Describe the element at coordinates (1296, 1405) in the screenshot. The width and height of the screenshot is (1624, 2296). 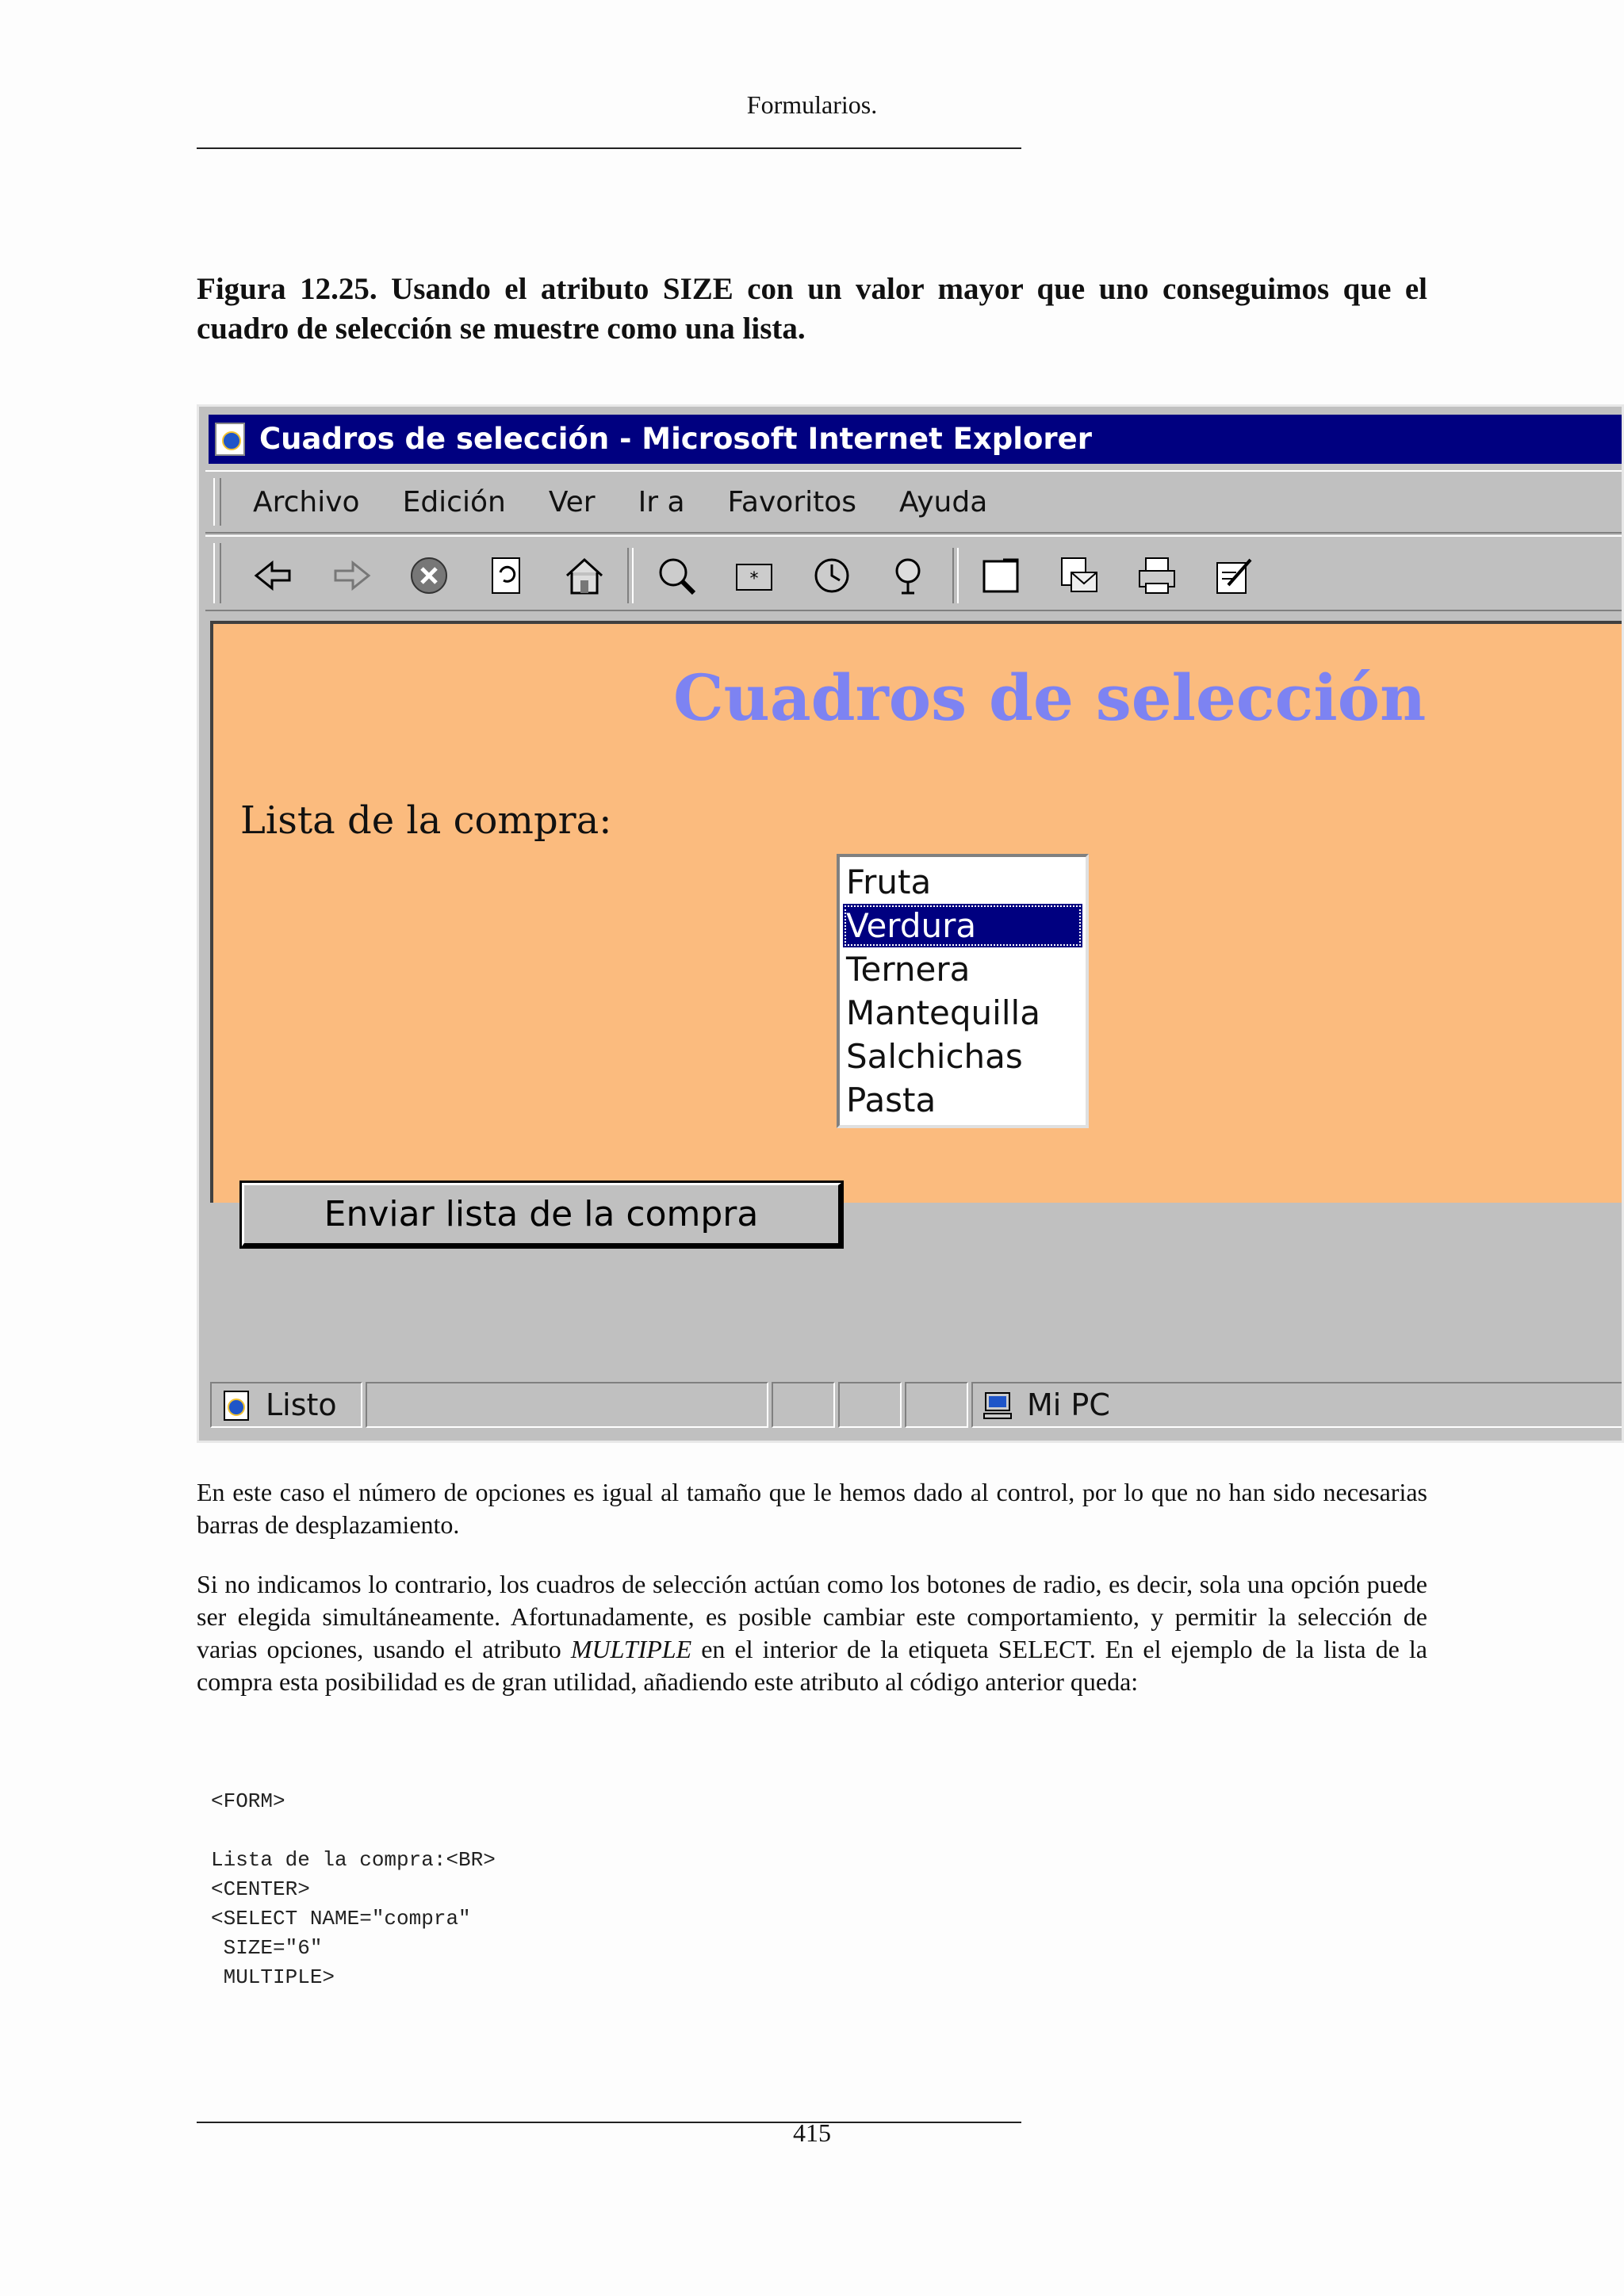
I see `status-panel-zone: Mi PC` at that location.